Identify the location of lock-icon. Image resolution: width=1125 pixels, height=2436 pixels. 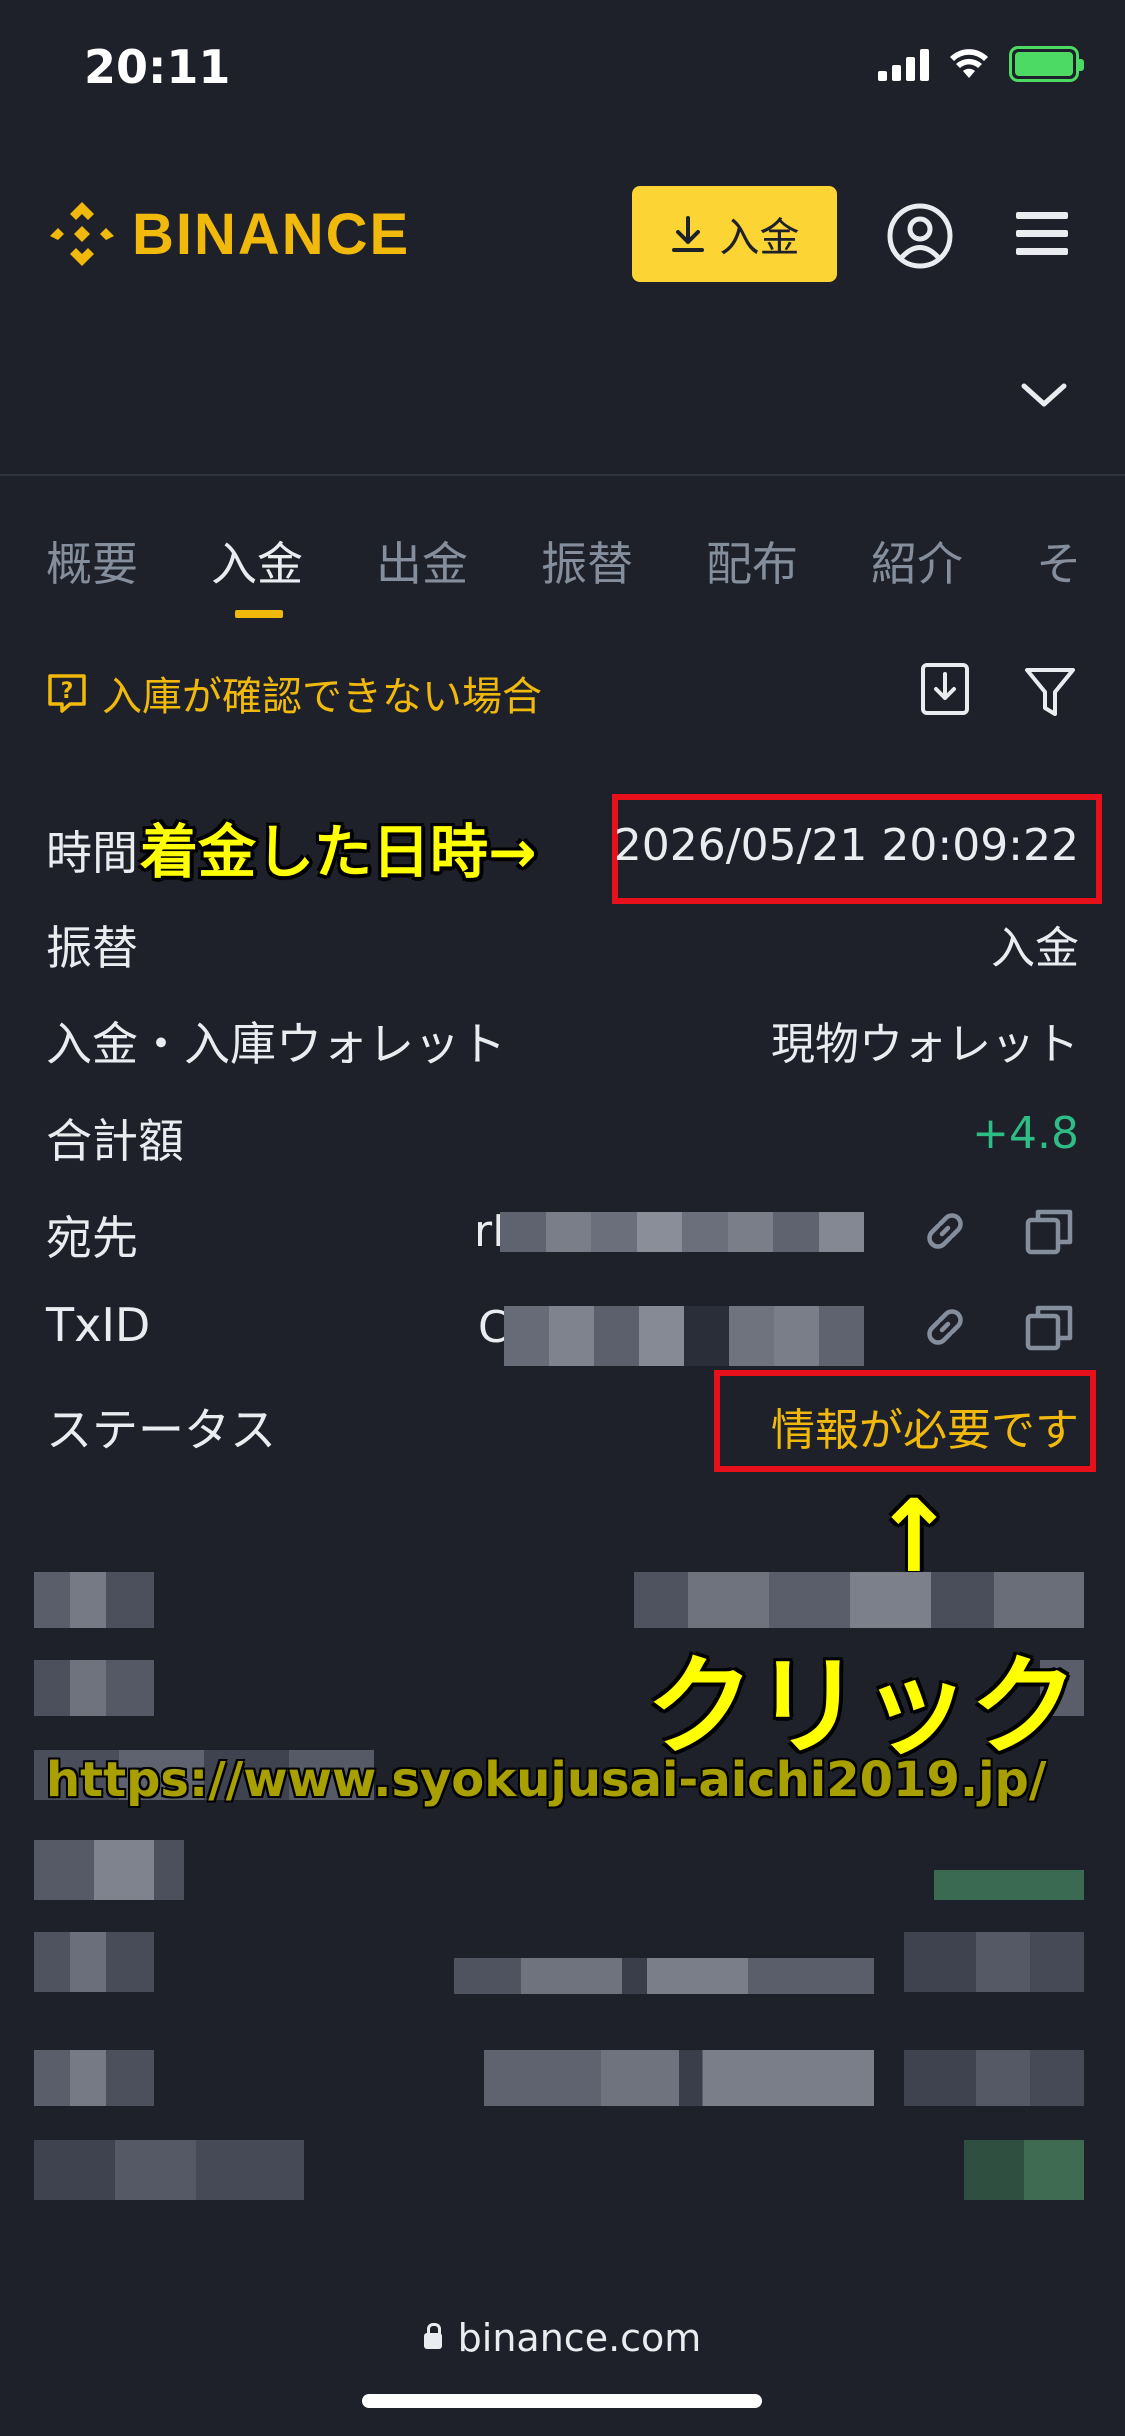
(432, 2335).